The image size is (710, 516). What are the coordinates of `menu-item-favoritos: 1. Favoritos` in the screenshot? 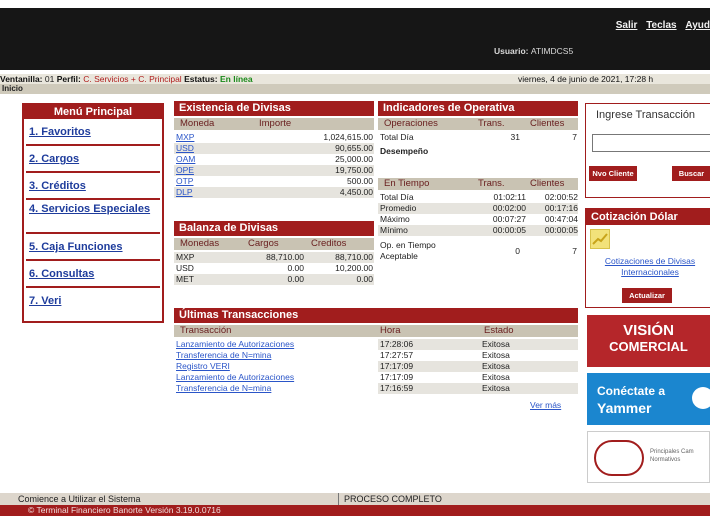 It's located at (93, 132).